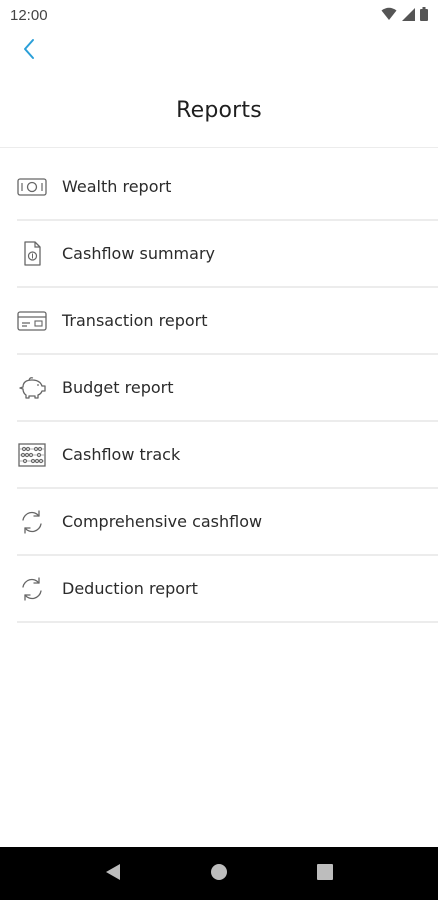 The height and width of the screenshot is (900, 438). Describe the element at coordinates (32, 321) in the screenshot. I see `card-icon` at that location.